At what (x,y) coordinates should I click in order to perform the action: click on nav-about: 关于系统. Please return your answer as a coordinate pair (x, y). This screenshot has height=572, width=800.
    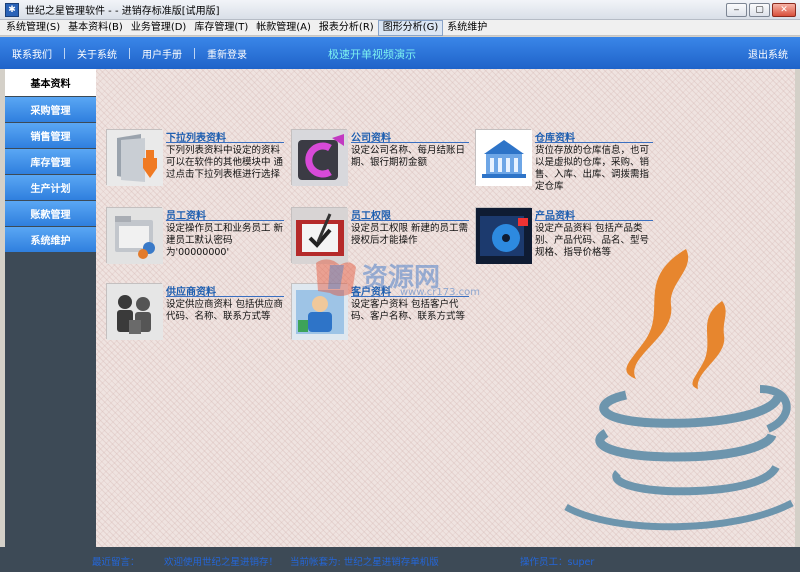
    Looking at the image, I should click on (97, 53).